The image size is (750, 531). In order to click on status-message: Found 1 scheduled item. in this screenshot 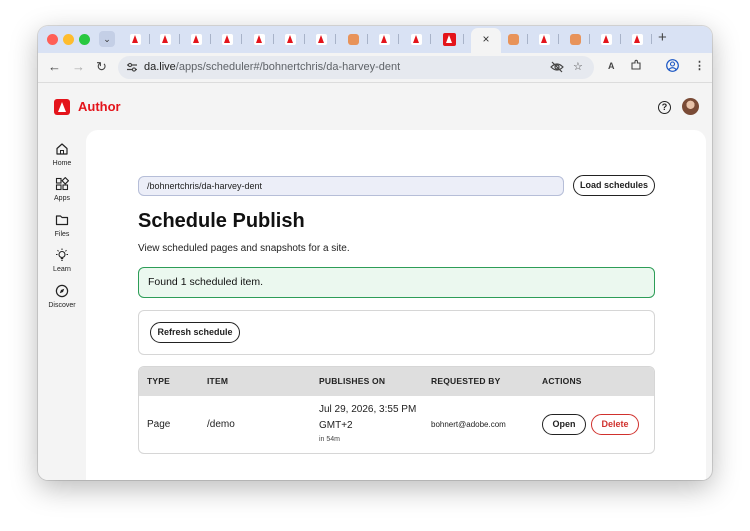, I will do `click(396, 282)`.